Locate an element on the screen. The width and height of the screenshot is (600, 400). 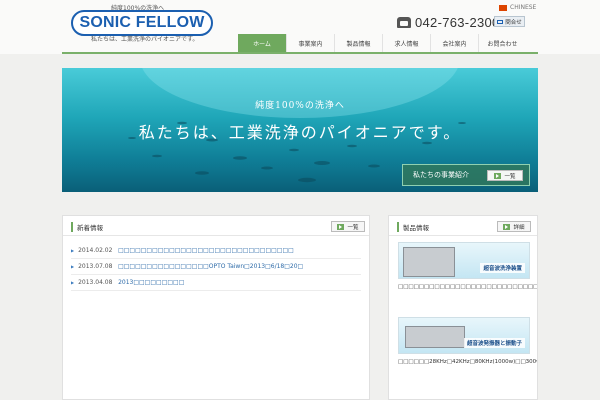
news-link: □□□□□□□□□□□□□□□□OPTO Taiwn□2013□6/18□20□ is located at coordinates (210, 266).